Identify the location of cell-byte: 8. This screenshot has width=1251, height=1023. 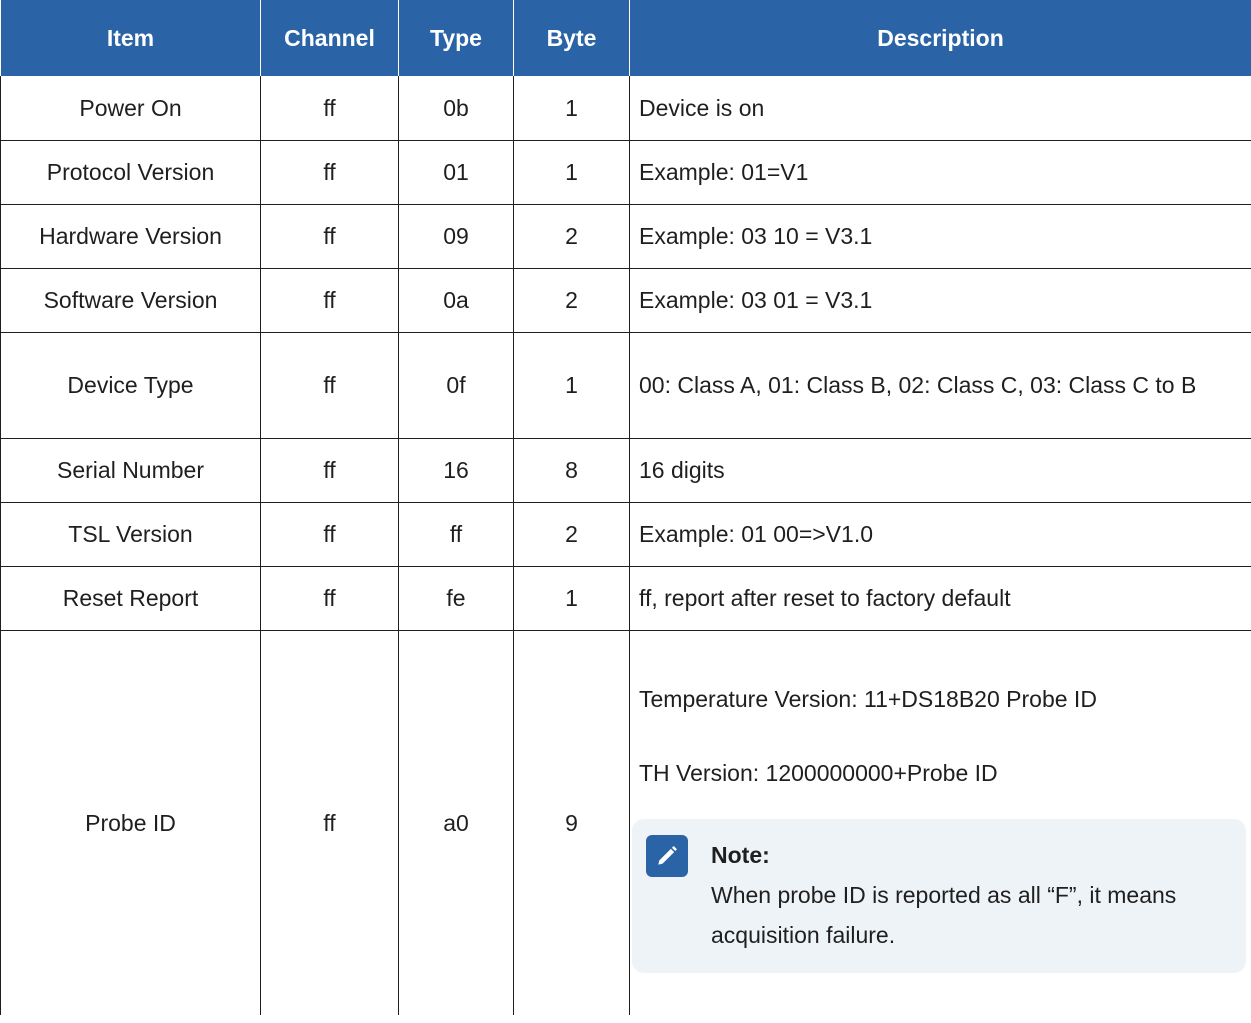
(571, 470).